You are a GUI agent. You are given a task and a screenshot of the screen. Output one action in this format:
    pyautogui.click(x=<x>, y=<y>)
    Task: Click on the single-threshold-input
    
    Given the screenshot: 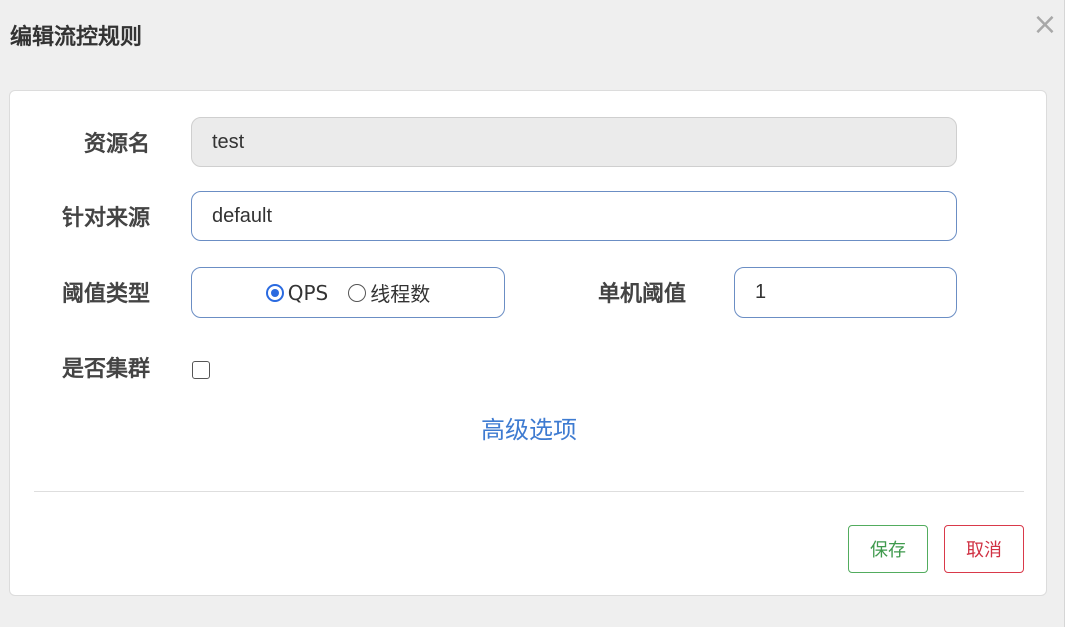 What is the action you would take?
    pyautogui.click(x=845, y=292)
    